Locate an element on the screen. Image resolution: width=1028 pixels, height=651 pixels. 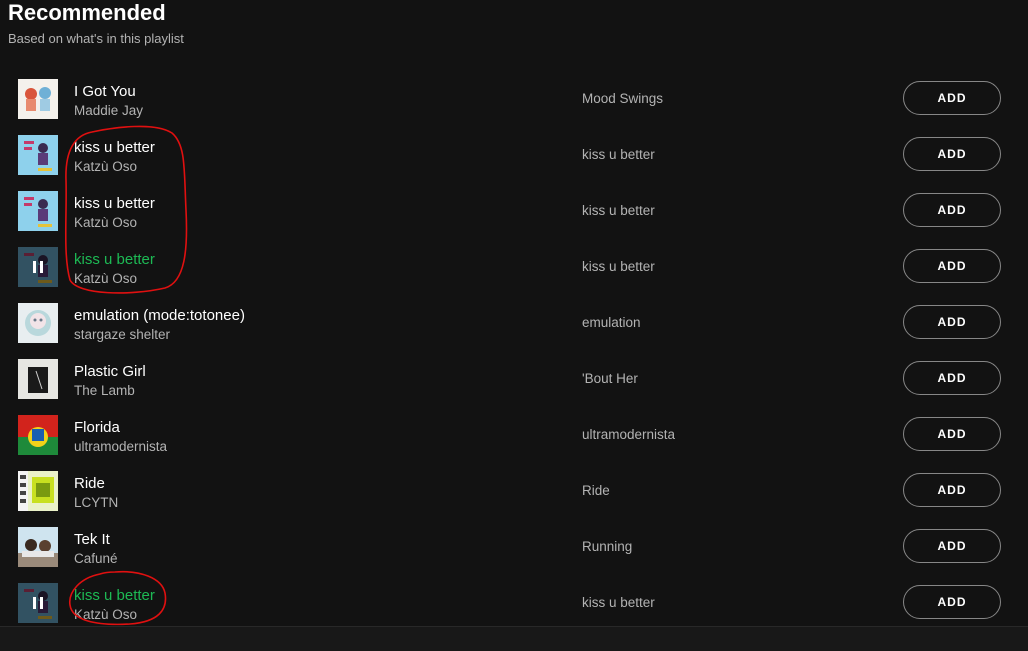
ultramodernista-cover-image is located at coordinates (38, 435).